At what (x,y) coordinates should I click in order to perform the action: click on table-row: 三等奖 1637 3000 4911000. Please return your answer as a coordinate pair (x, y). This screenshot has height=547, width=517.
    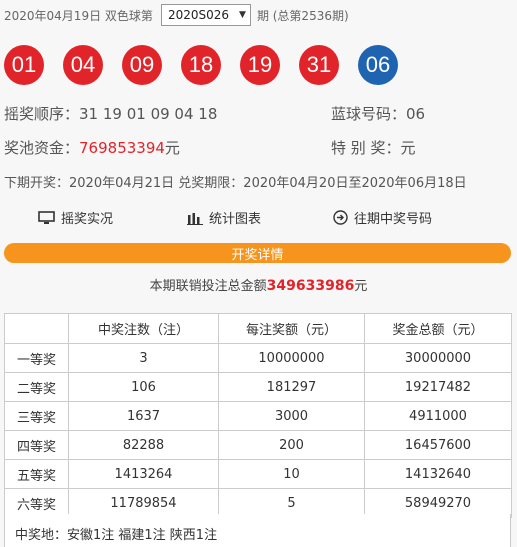
    Looking at the image, I should click on (258, 416).